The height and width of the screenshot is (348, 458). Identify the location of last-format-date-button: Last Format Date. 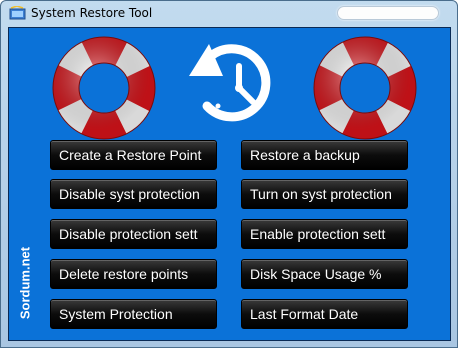
(324, 314).